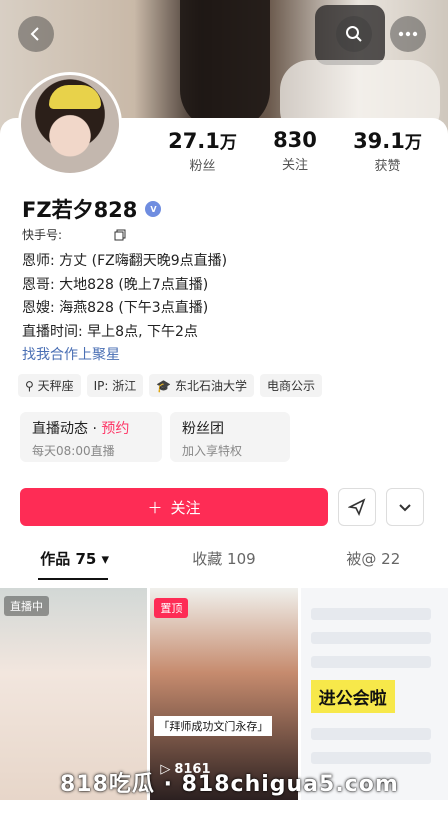  Describe the element at coordinates (213, 726) in the screenshot. I see `video-caption: 「拜师成功文门永存」` at that location.